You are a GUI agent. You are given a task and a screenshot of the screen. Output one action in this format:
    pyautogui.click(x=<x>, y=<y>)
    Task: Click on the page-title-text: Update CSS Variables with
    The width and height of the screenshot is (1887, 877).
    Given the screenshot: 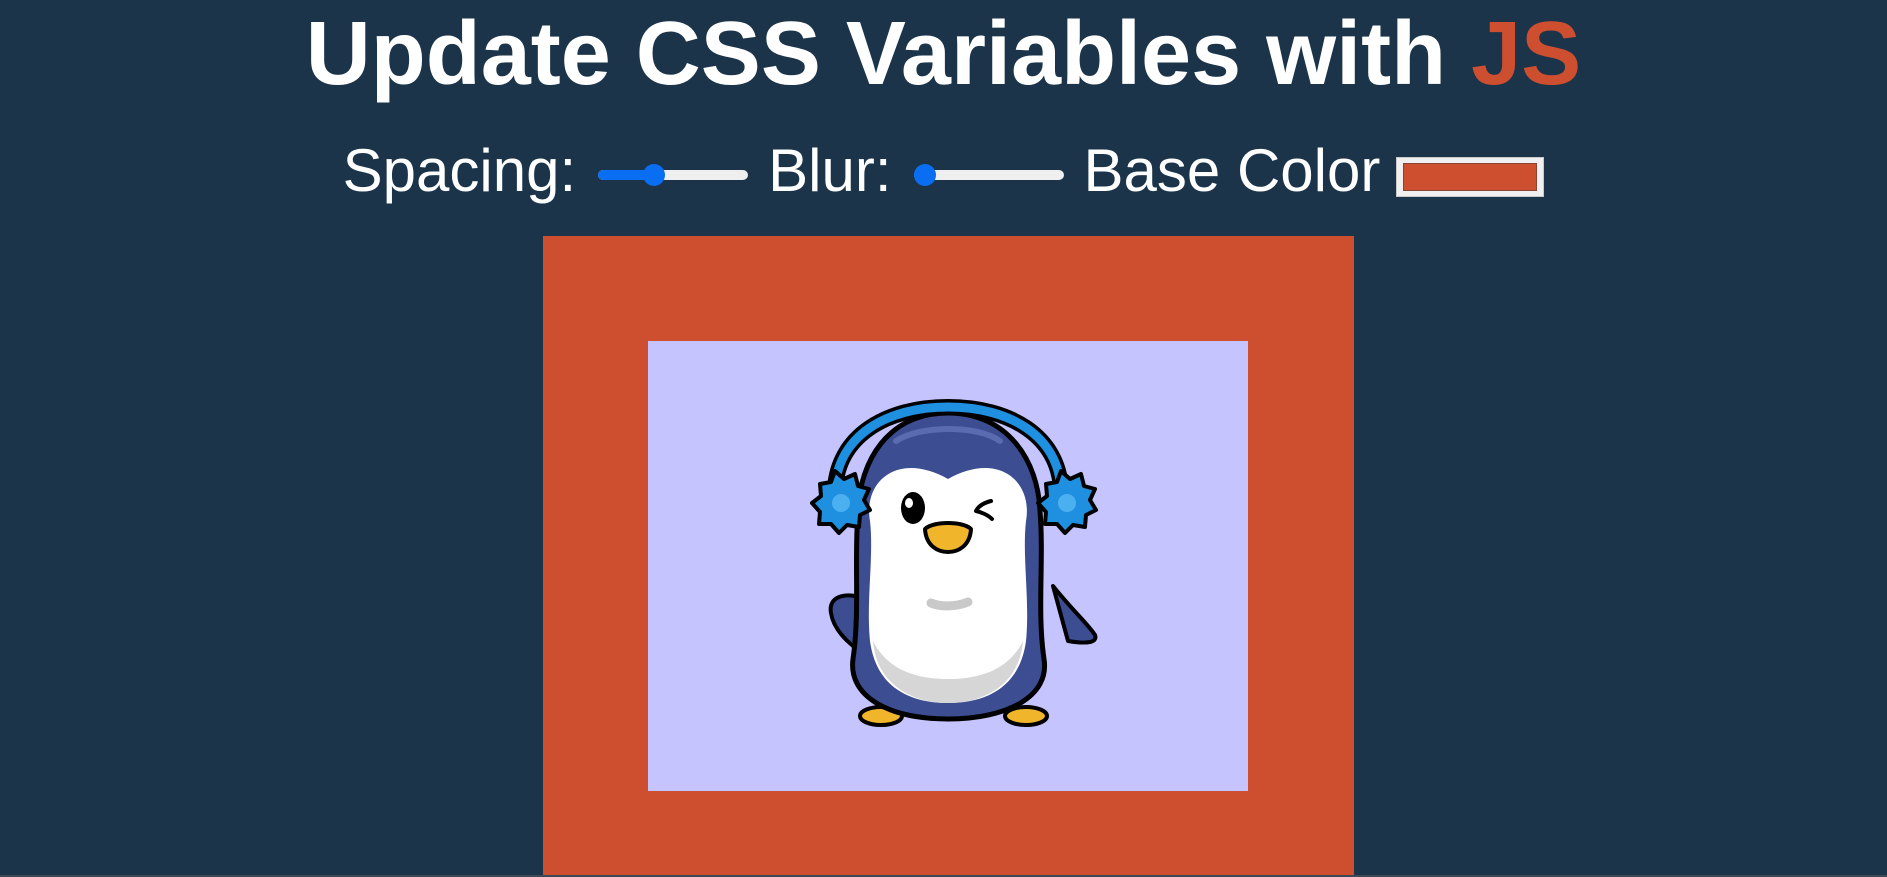 What is the action you would take?
    pyautogui.click(x=888, y=54)
    